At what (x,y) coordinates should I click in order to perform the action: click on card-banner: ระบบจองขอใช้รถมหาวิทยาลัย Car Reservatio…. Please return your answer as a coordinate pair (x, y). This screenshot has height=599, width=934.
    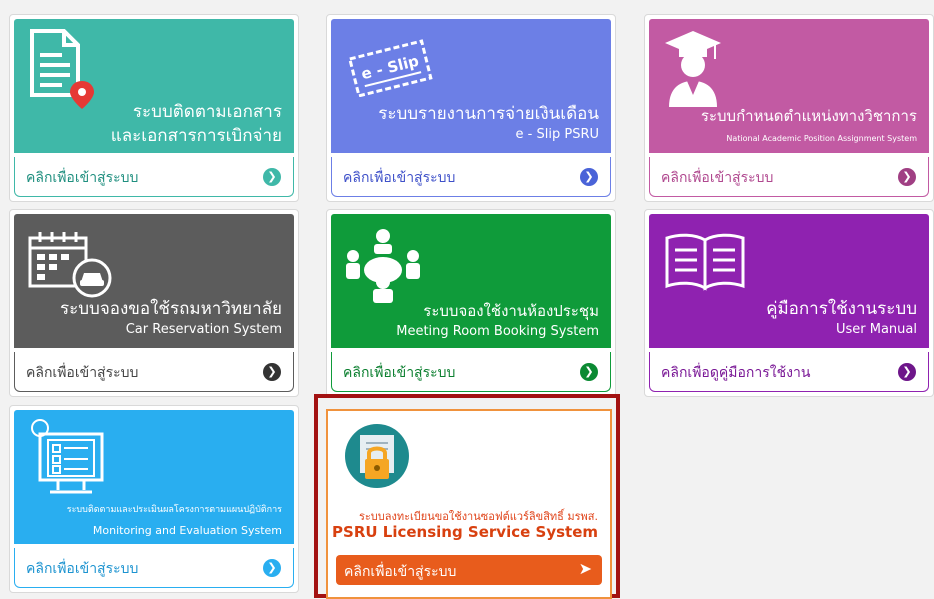
    Looking at the image, I should click on (154, 281).